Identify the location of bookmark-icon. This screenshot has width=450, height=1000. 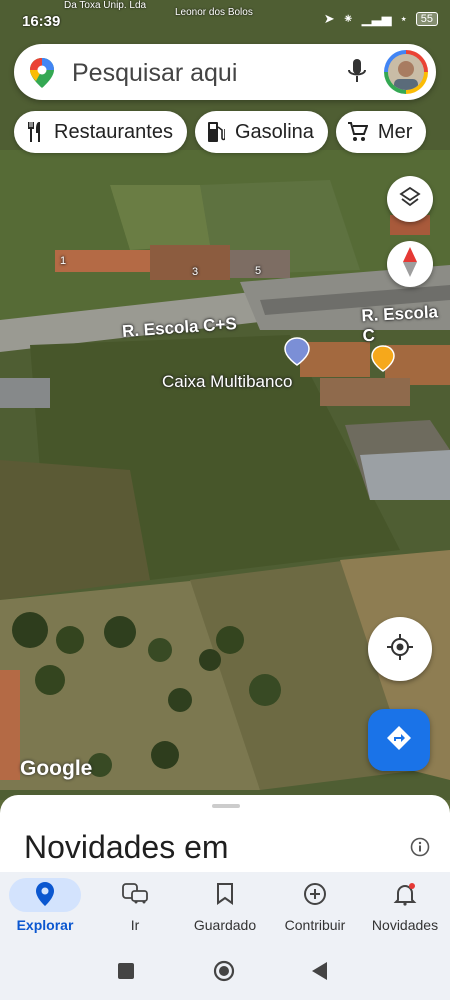
(225, 895).